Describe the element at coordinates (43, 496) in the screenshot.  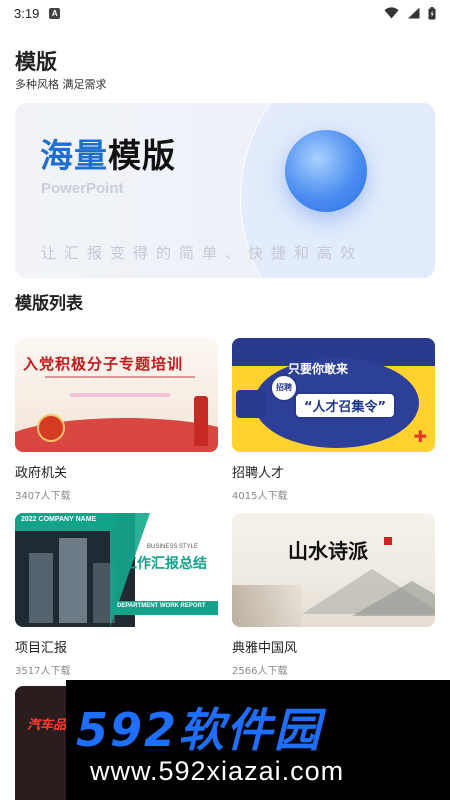
I see `template-downloads: 3407人下载` at that location.